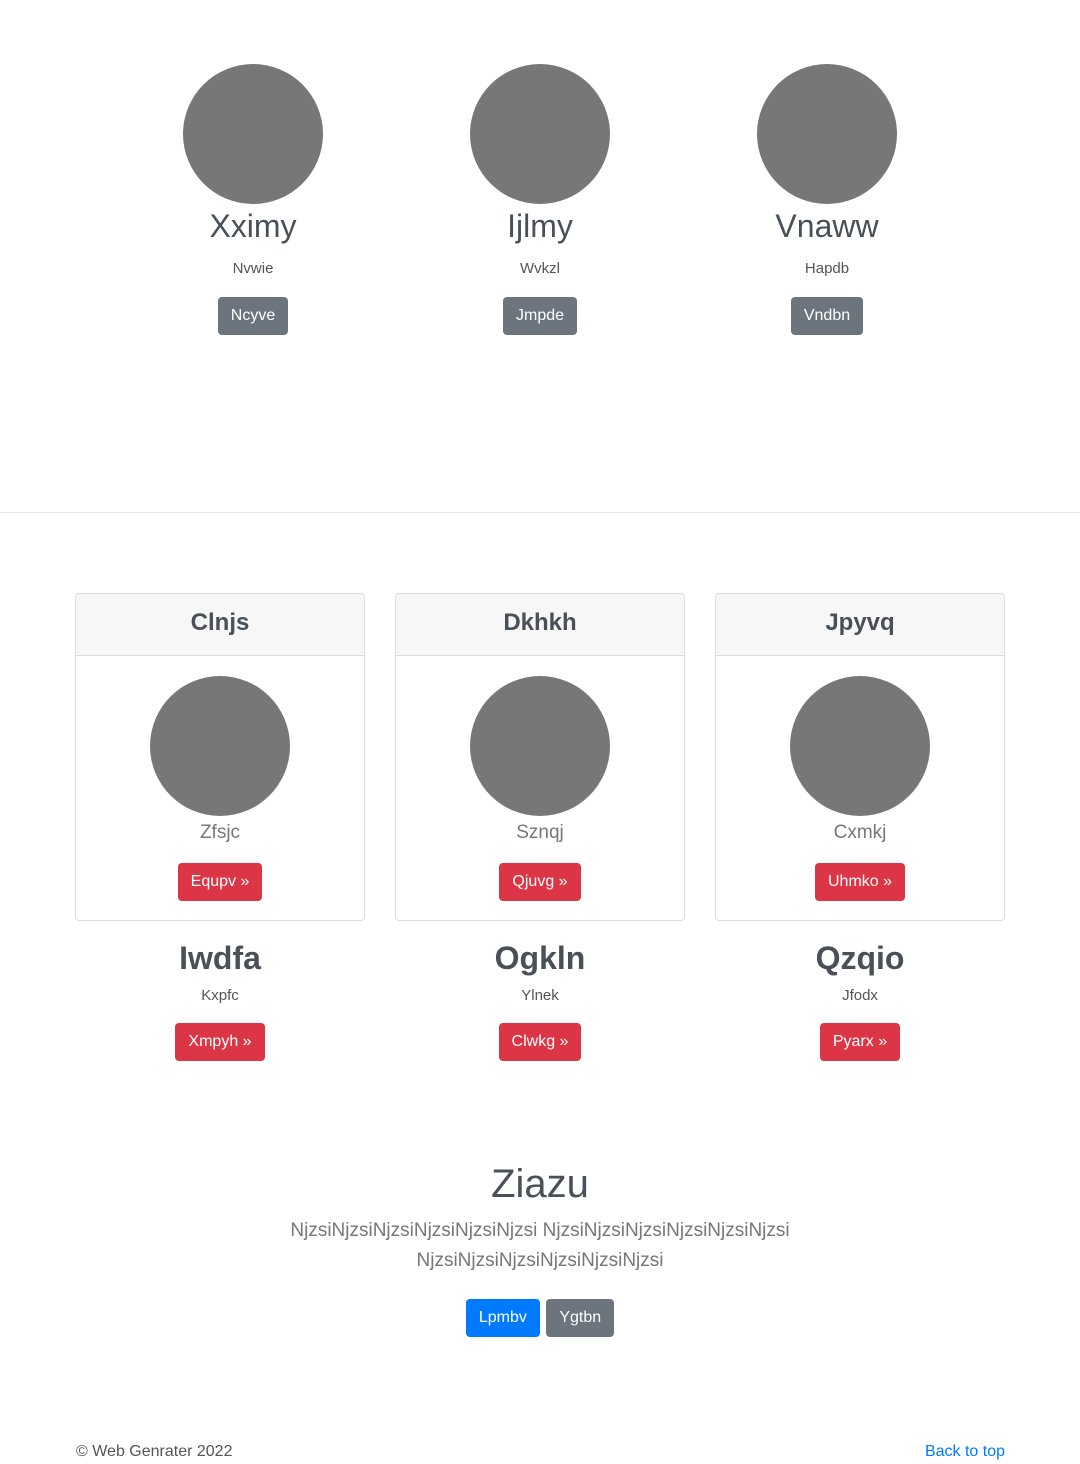 This screenshot has height=1464, width=1080. I want to click on feature-subtitle: Jfodx, so click(860, 995).